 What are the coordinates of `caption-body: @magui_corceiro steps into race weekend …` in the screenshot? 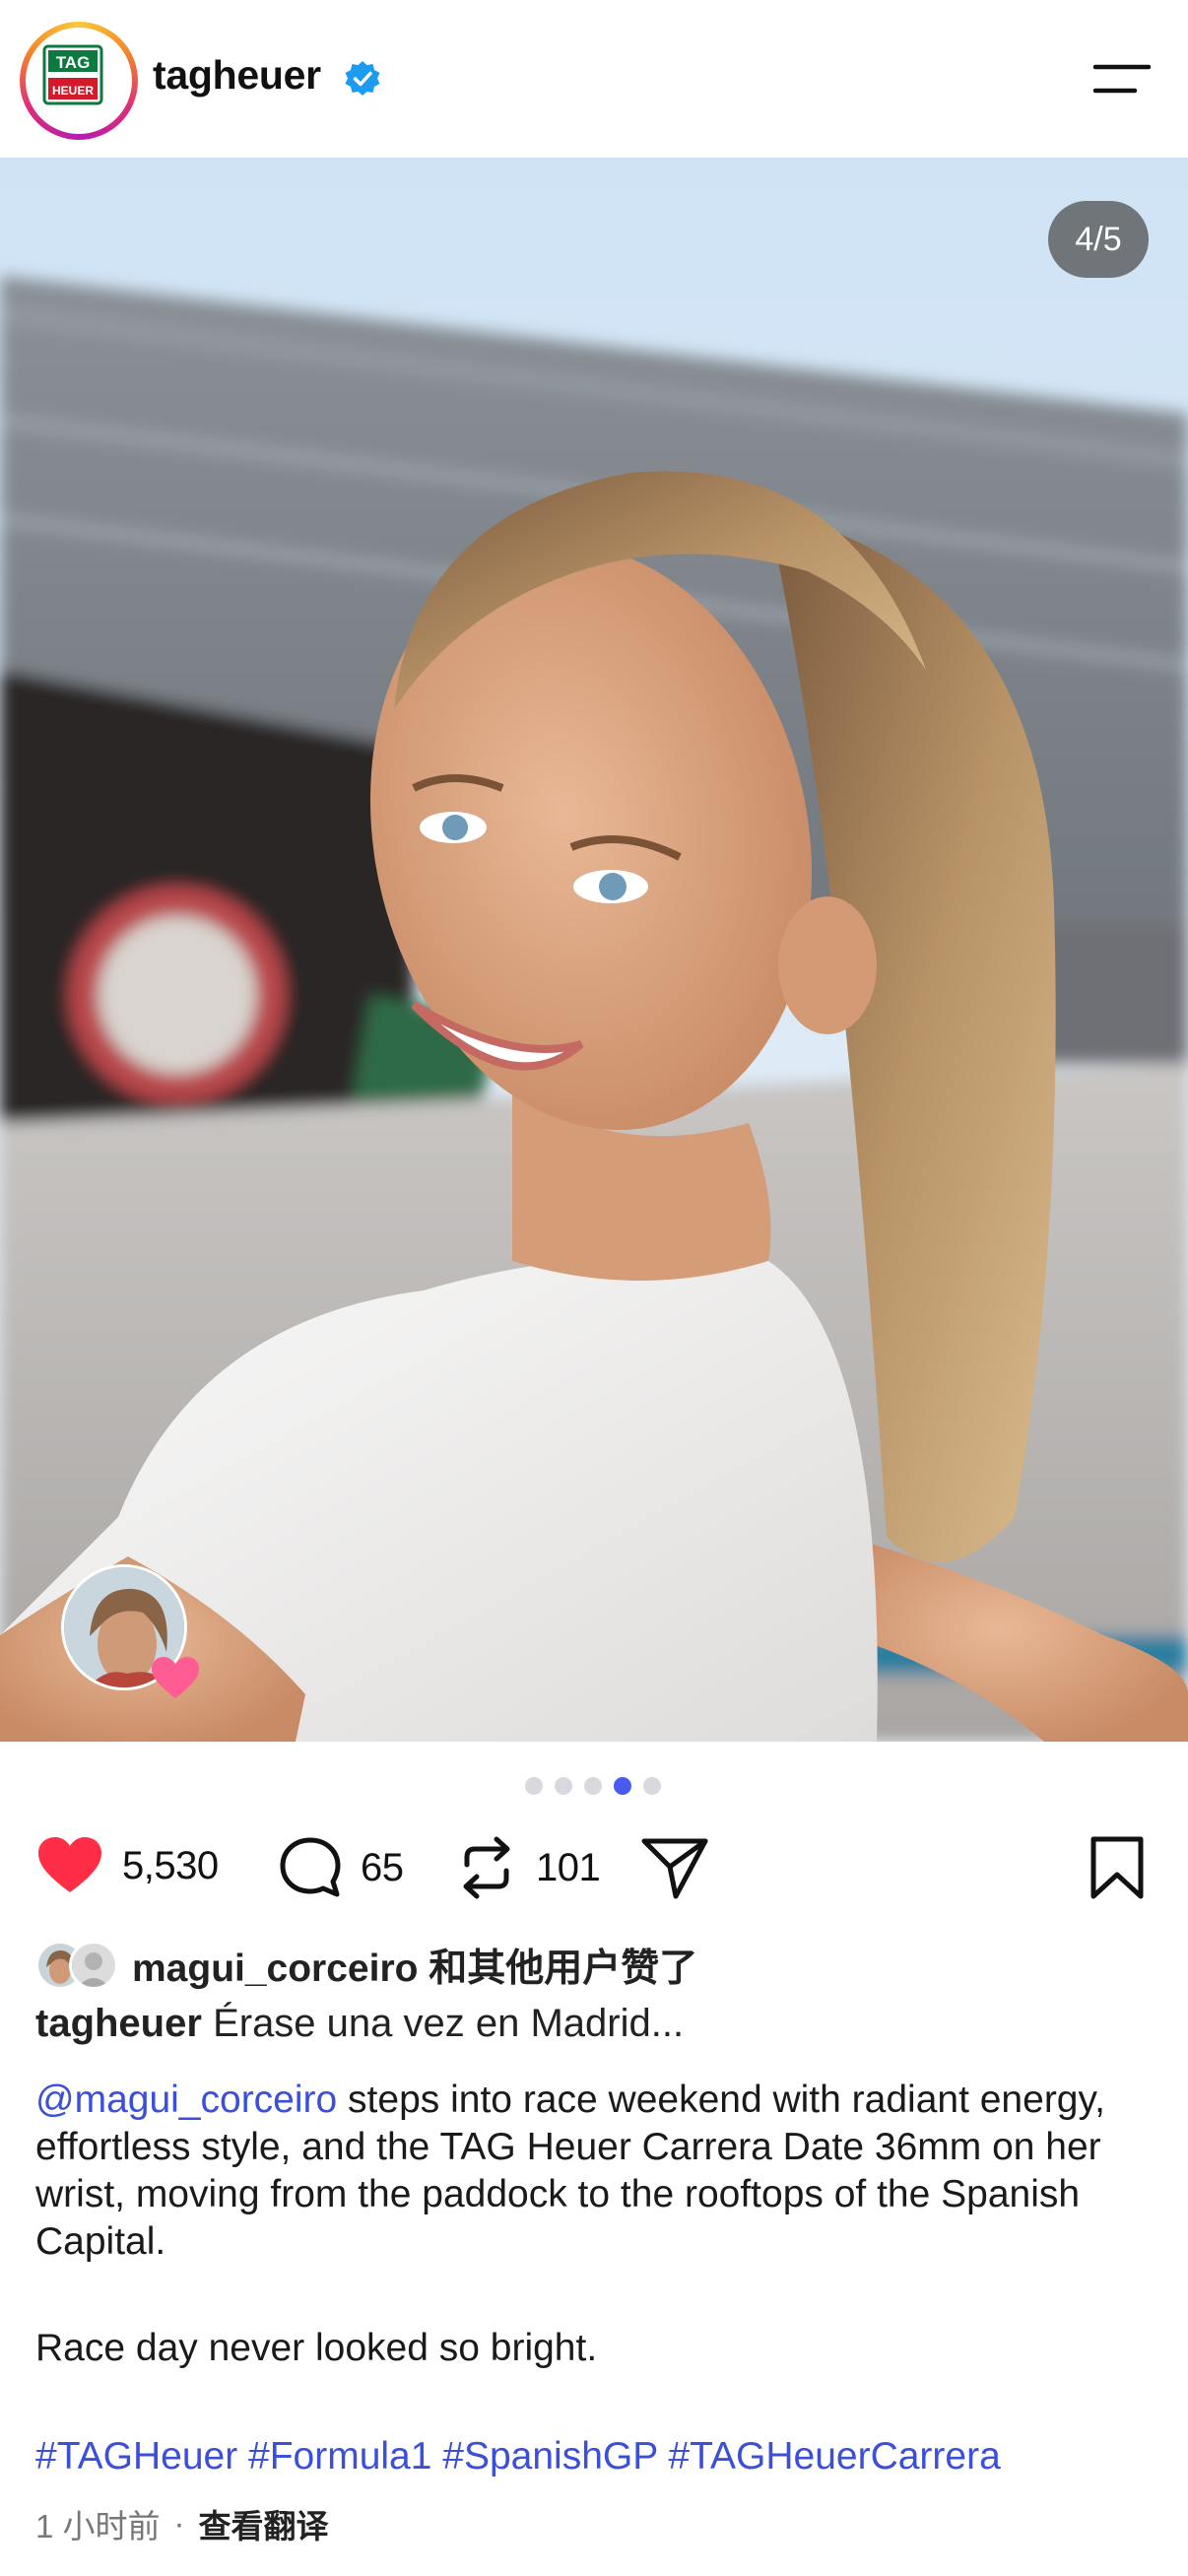 It's located at (596, 2172).